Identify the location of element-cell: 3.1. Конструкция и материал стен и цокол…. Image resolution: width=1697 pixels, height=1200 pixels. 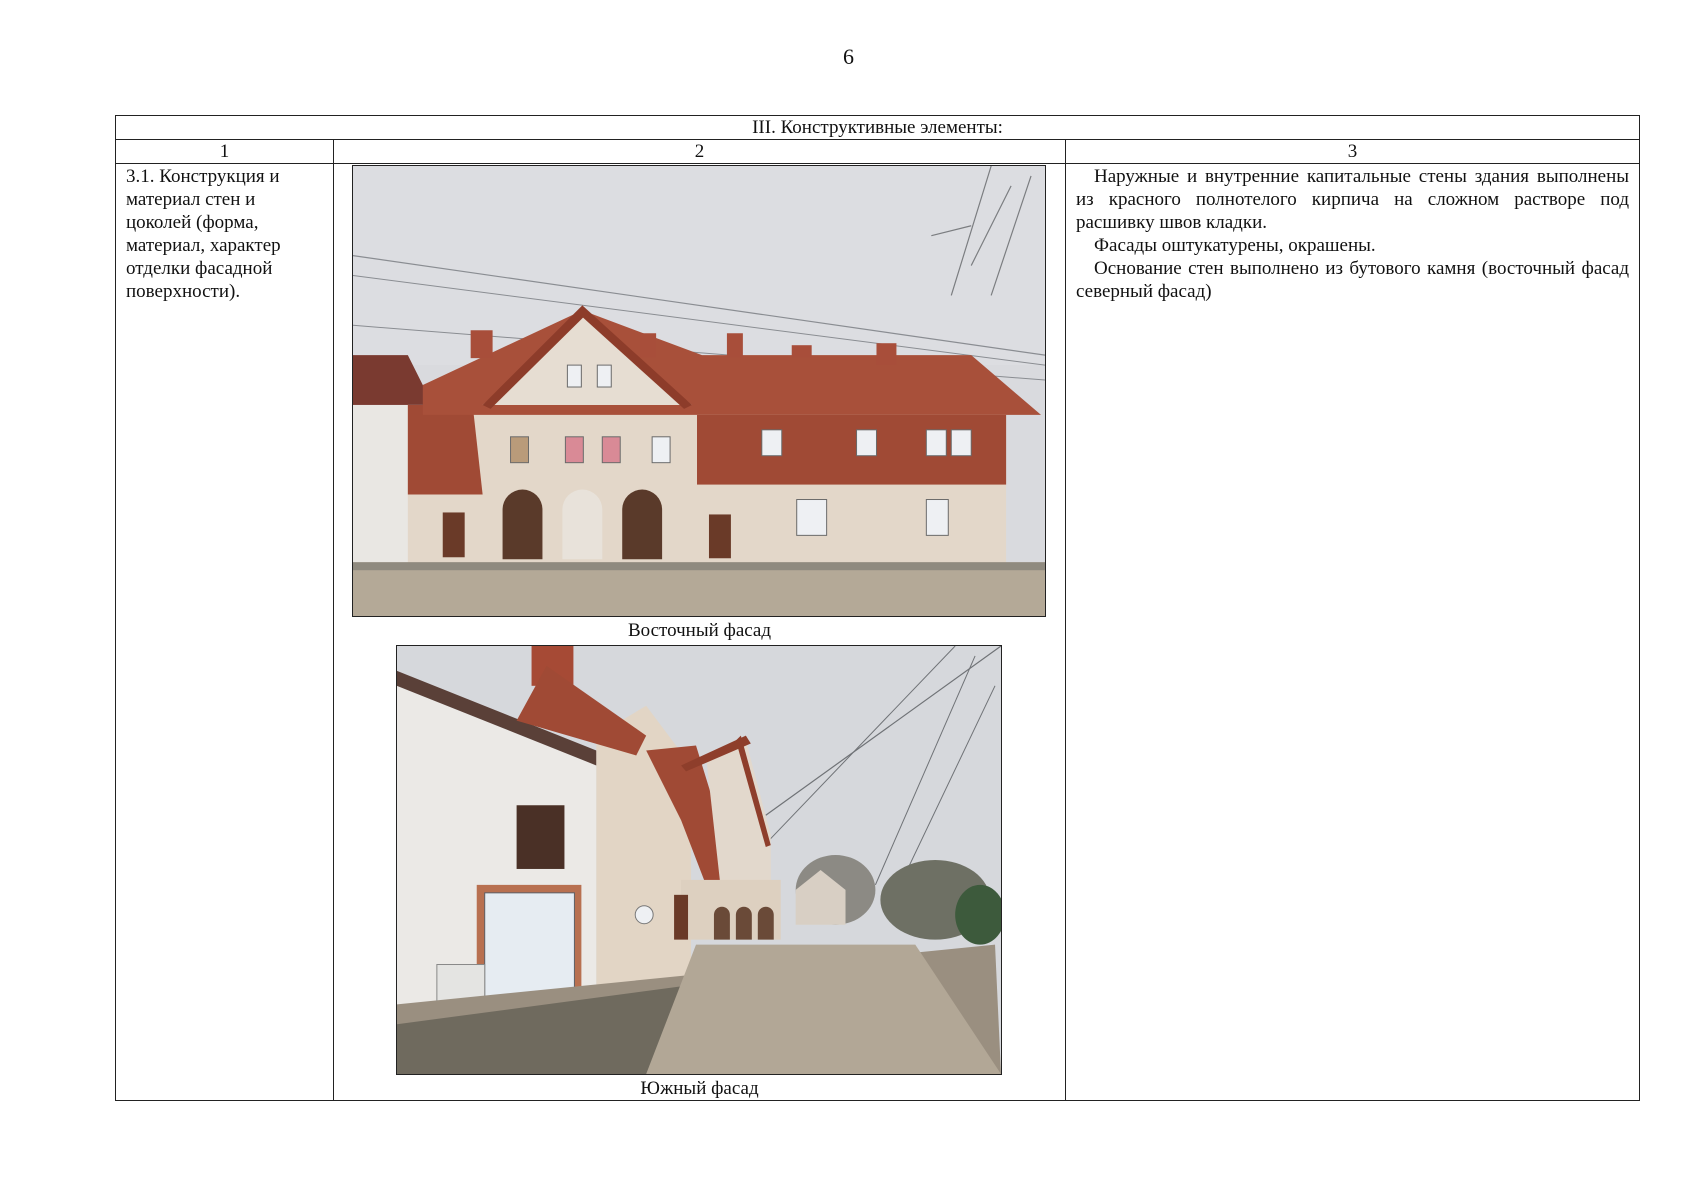
(224, 632).